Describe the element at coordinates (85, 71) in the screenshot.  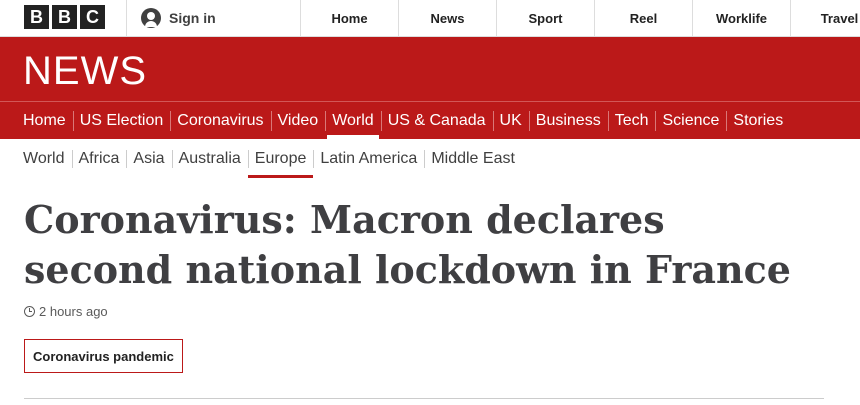
I see `news-logo: NEWS` at that location.